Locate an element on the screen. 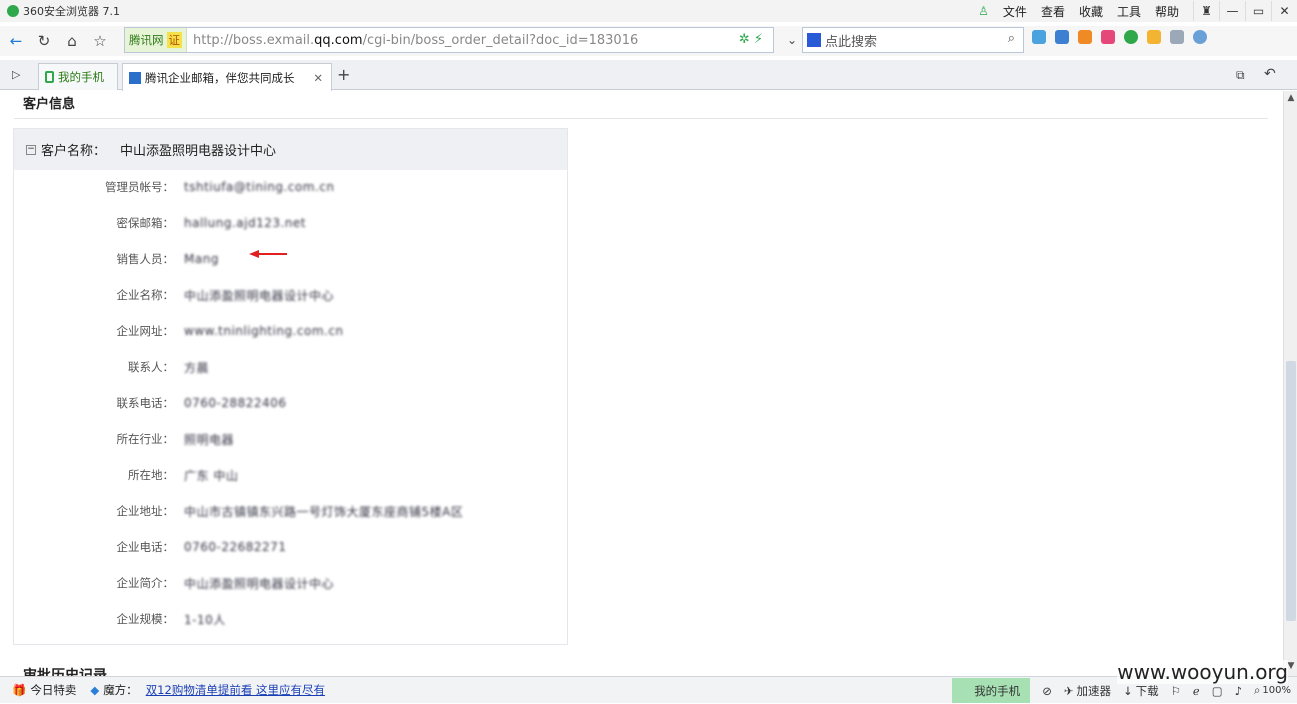  field-row: 管理员帐号： tshtiufa@tining.com.cn is located at coordinates (291, 187).